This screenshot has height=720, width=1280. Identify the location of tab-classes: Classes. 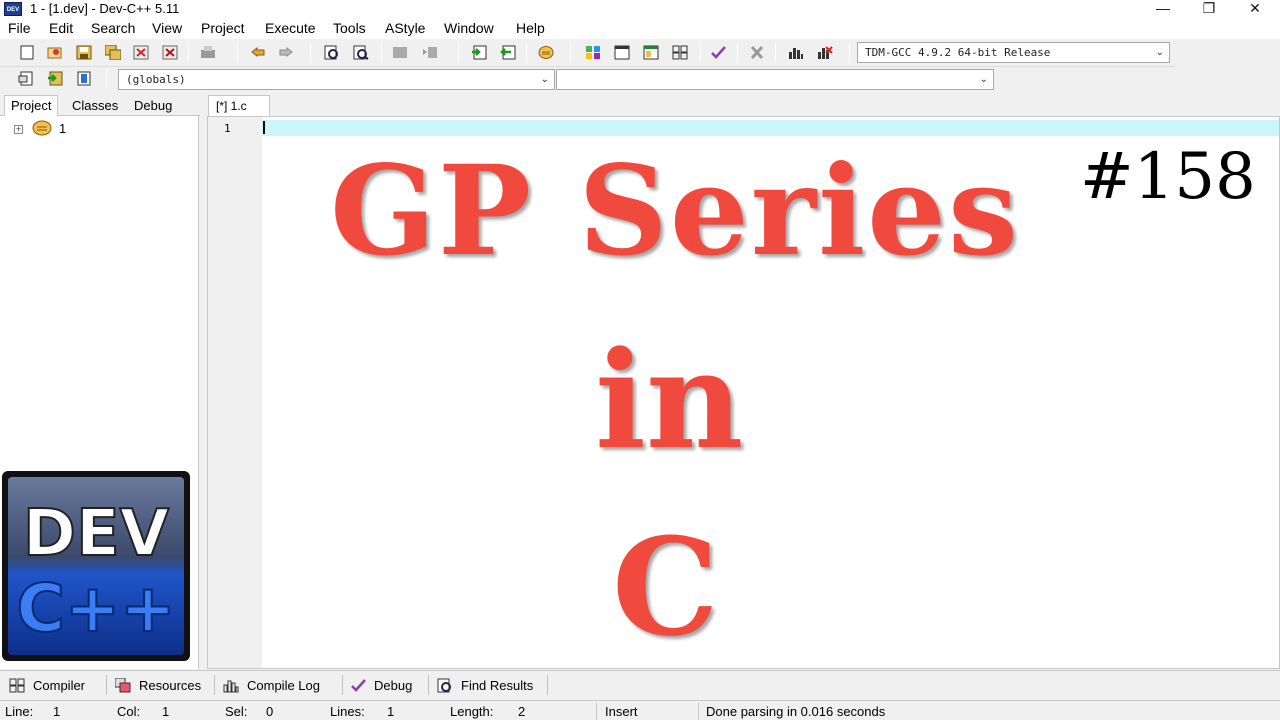
(95, 106).